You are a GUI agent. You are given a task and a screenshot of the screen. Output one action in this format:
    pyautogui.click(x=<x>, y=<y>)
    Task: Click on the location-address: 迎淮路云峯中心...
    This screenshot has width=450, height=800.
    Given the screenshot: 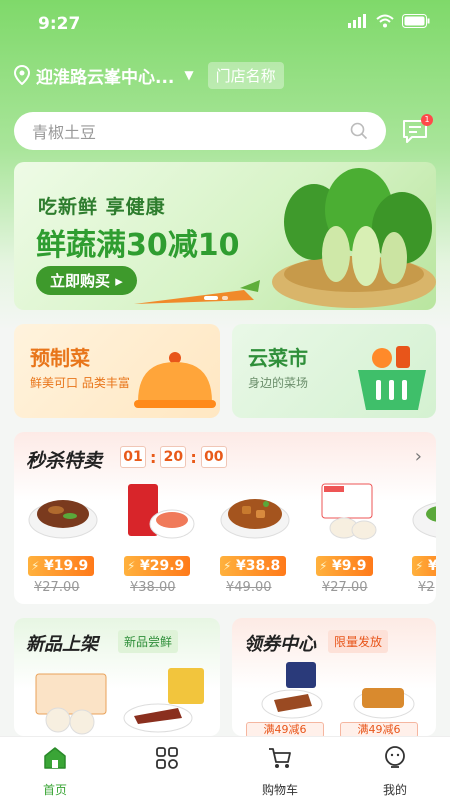 What is the action you would take?
    pyautogui.click(x=105, y=77)
    